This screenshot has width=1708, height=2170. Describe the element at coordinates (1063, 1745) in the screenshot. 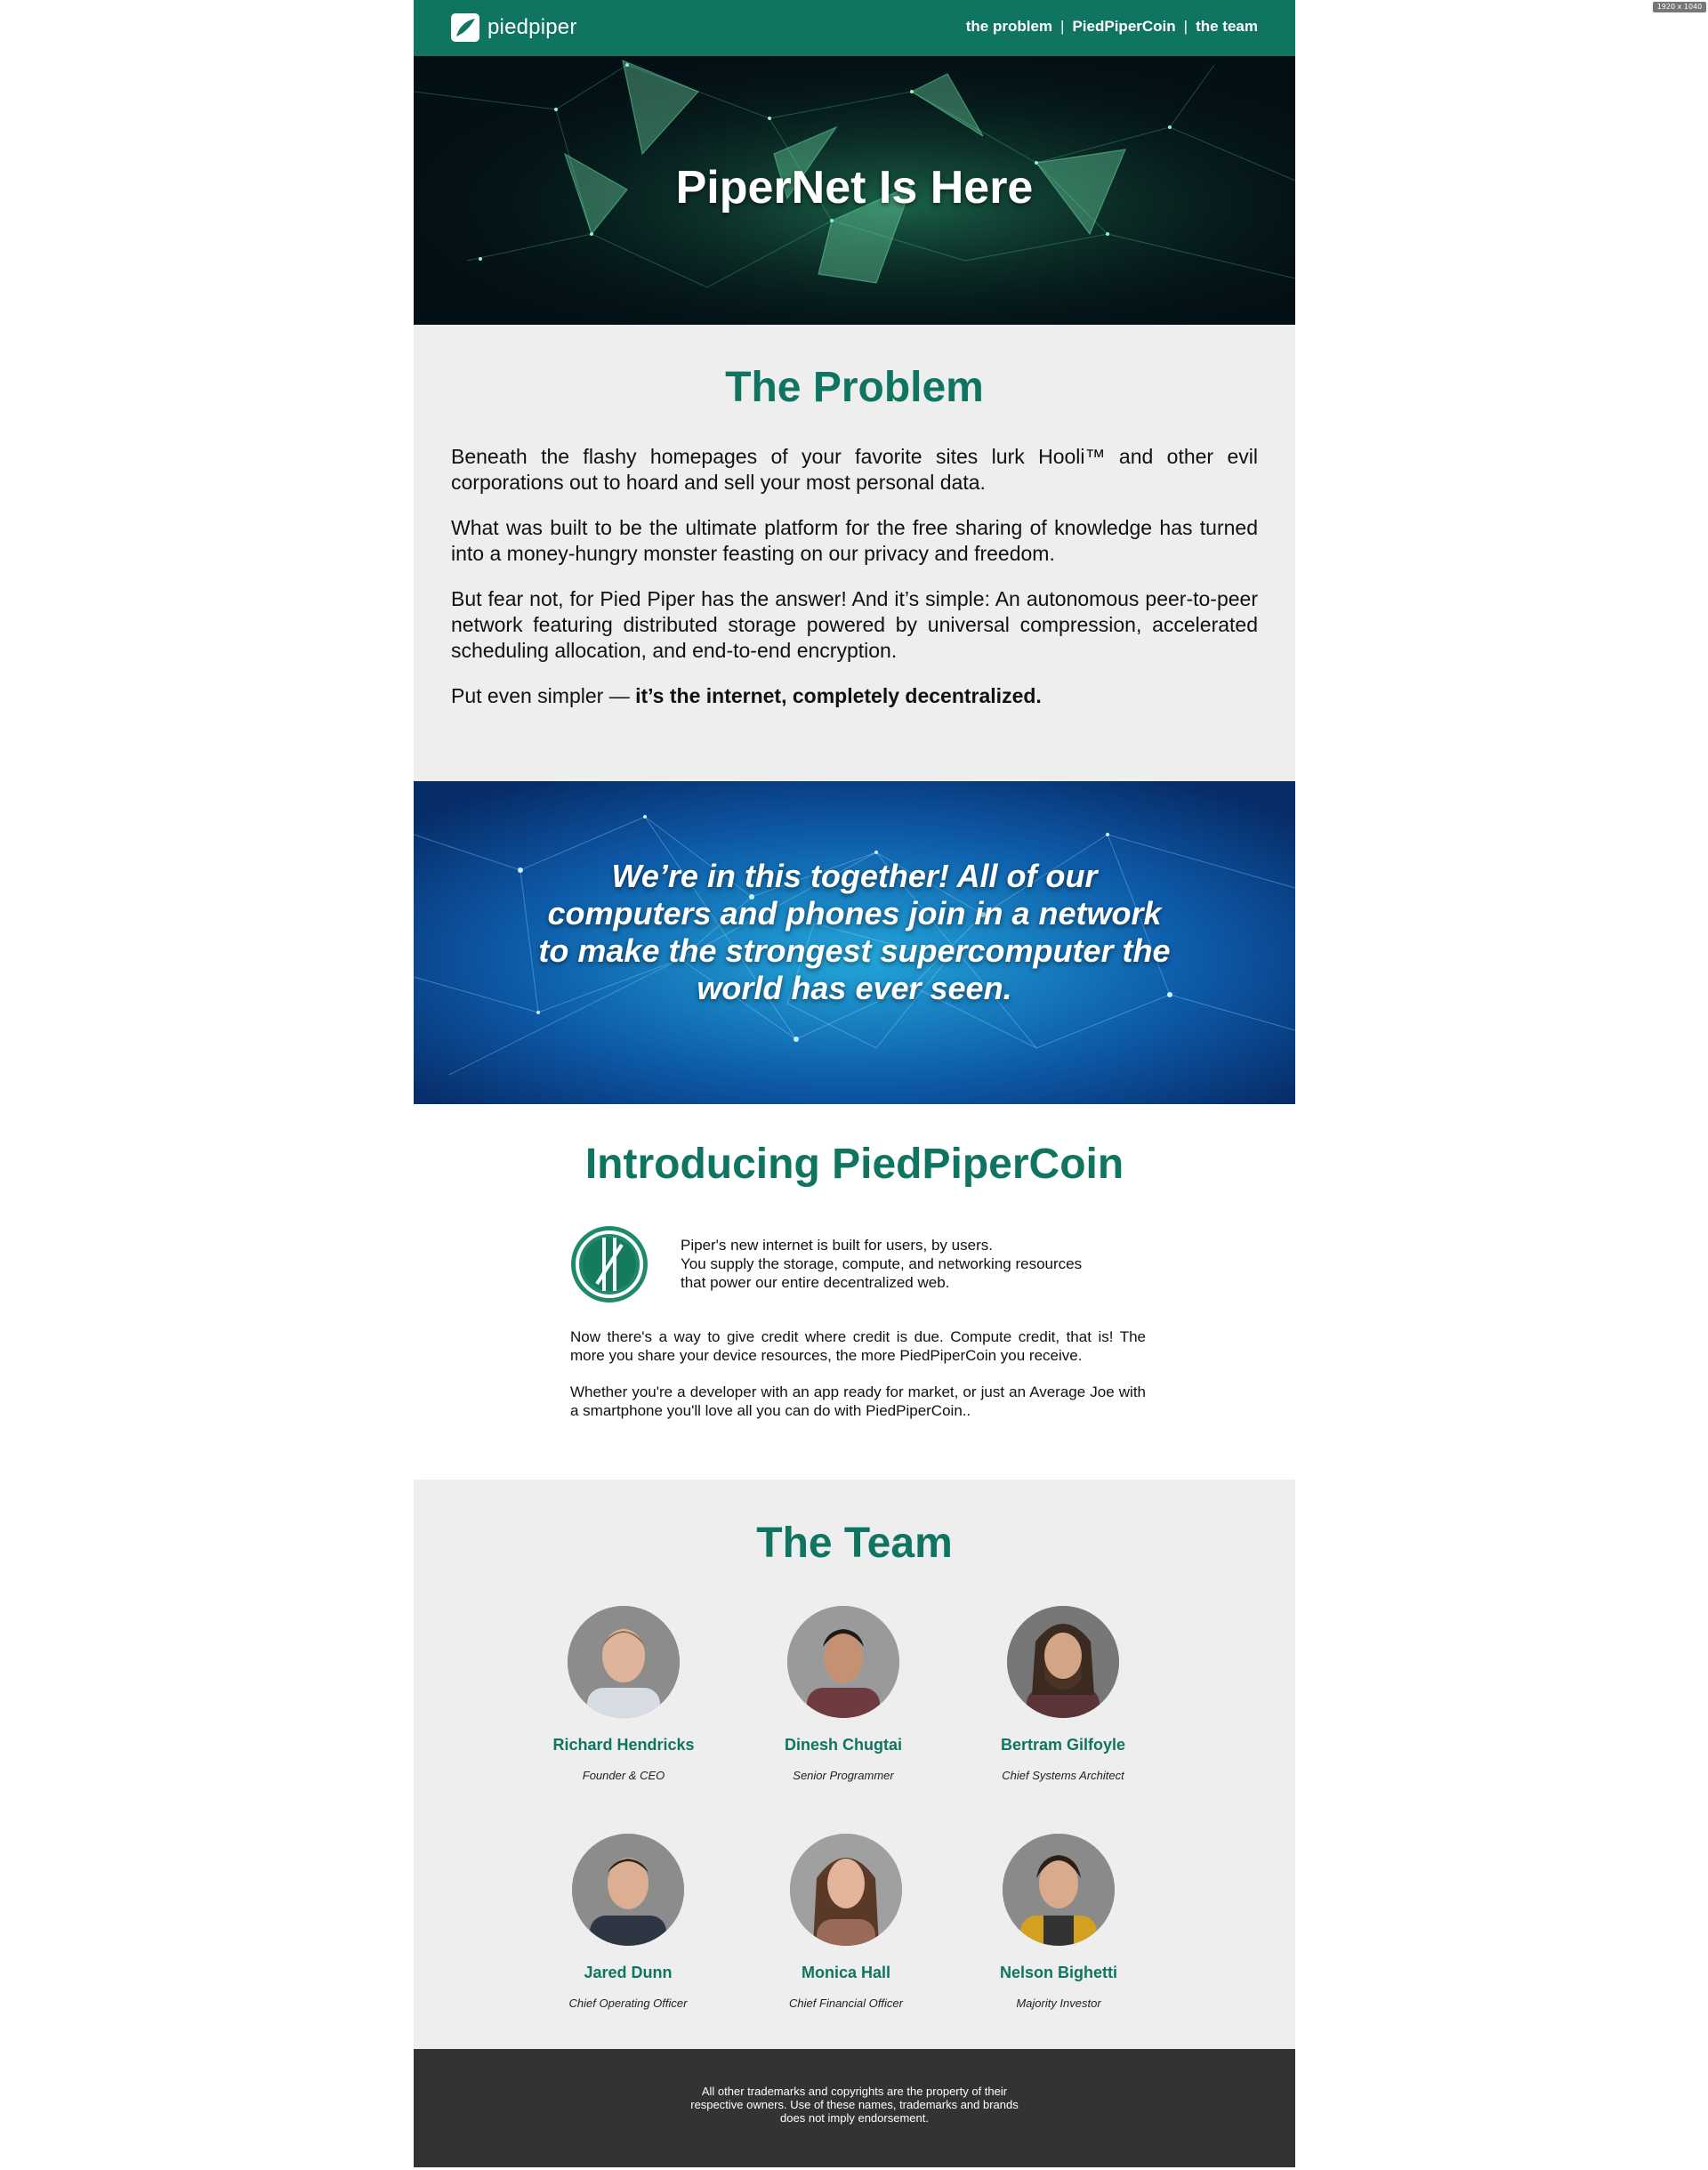

I see `member-name: Bertram Gilfoyle` at that location.